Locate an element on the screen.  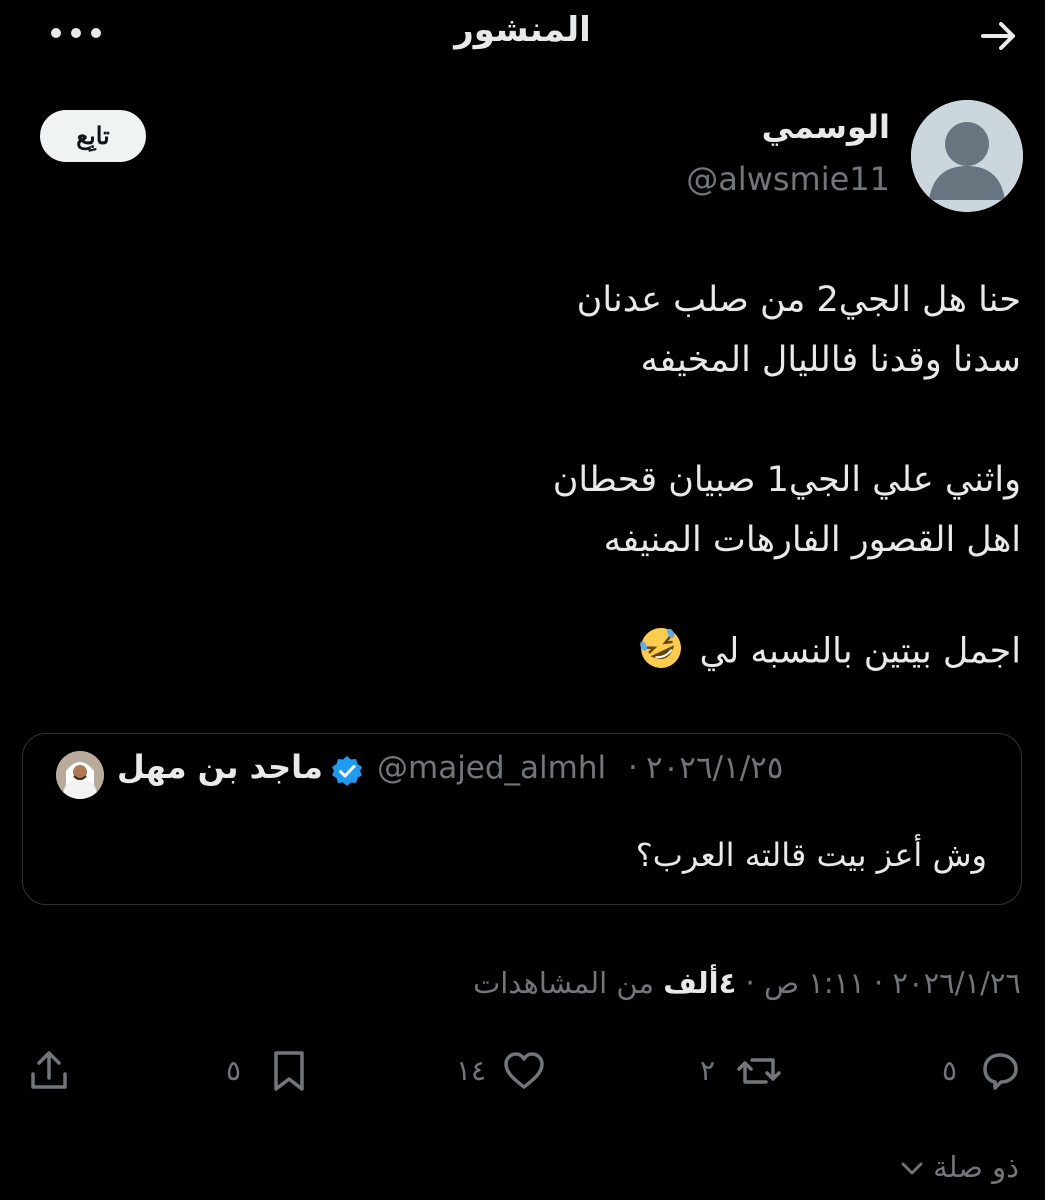
verified-badge-icon is located at coordinates (347, 771).